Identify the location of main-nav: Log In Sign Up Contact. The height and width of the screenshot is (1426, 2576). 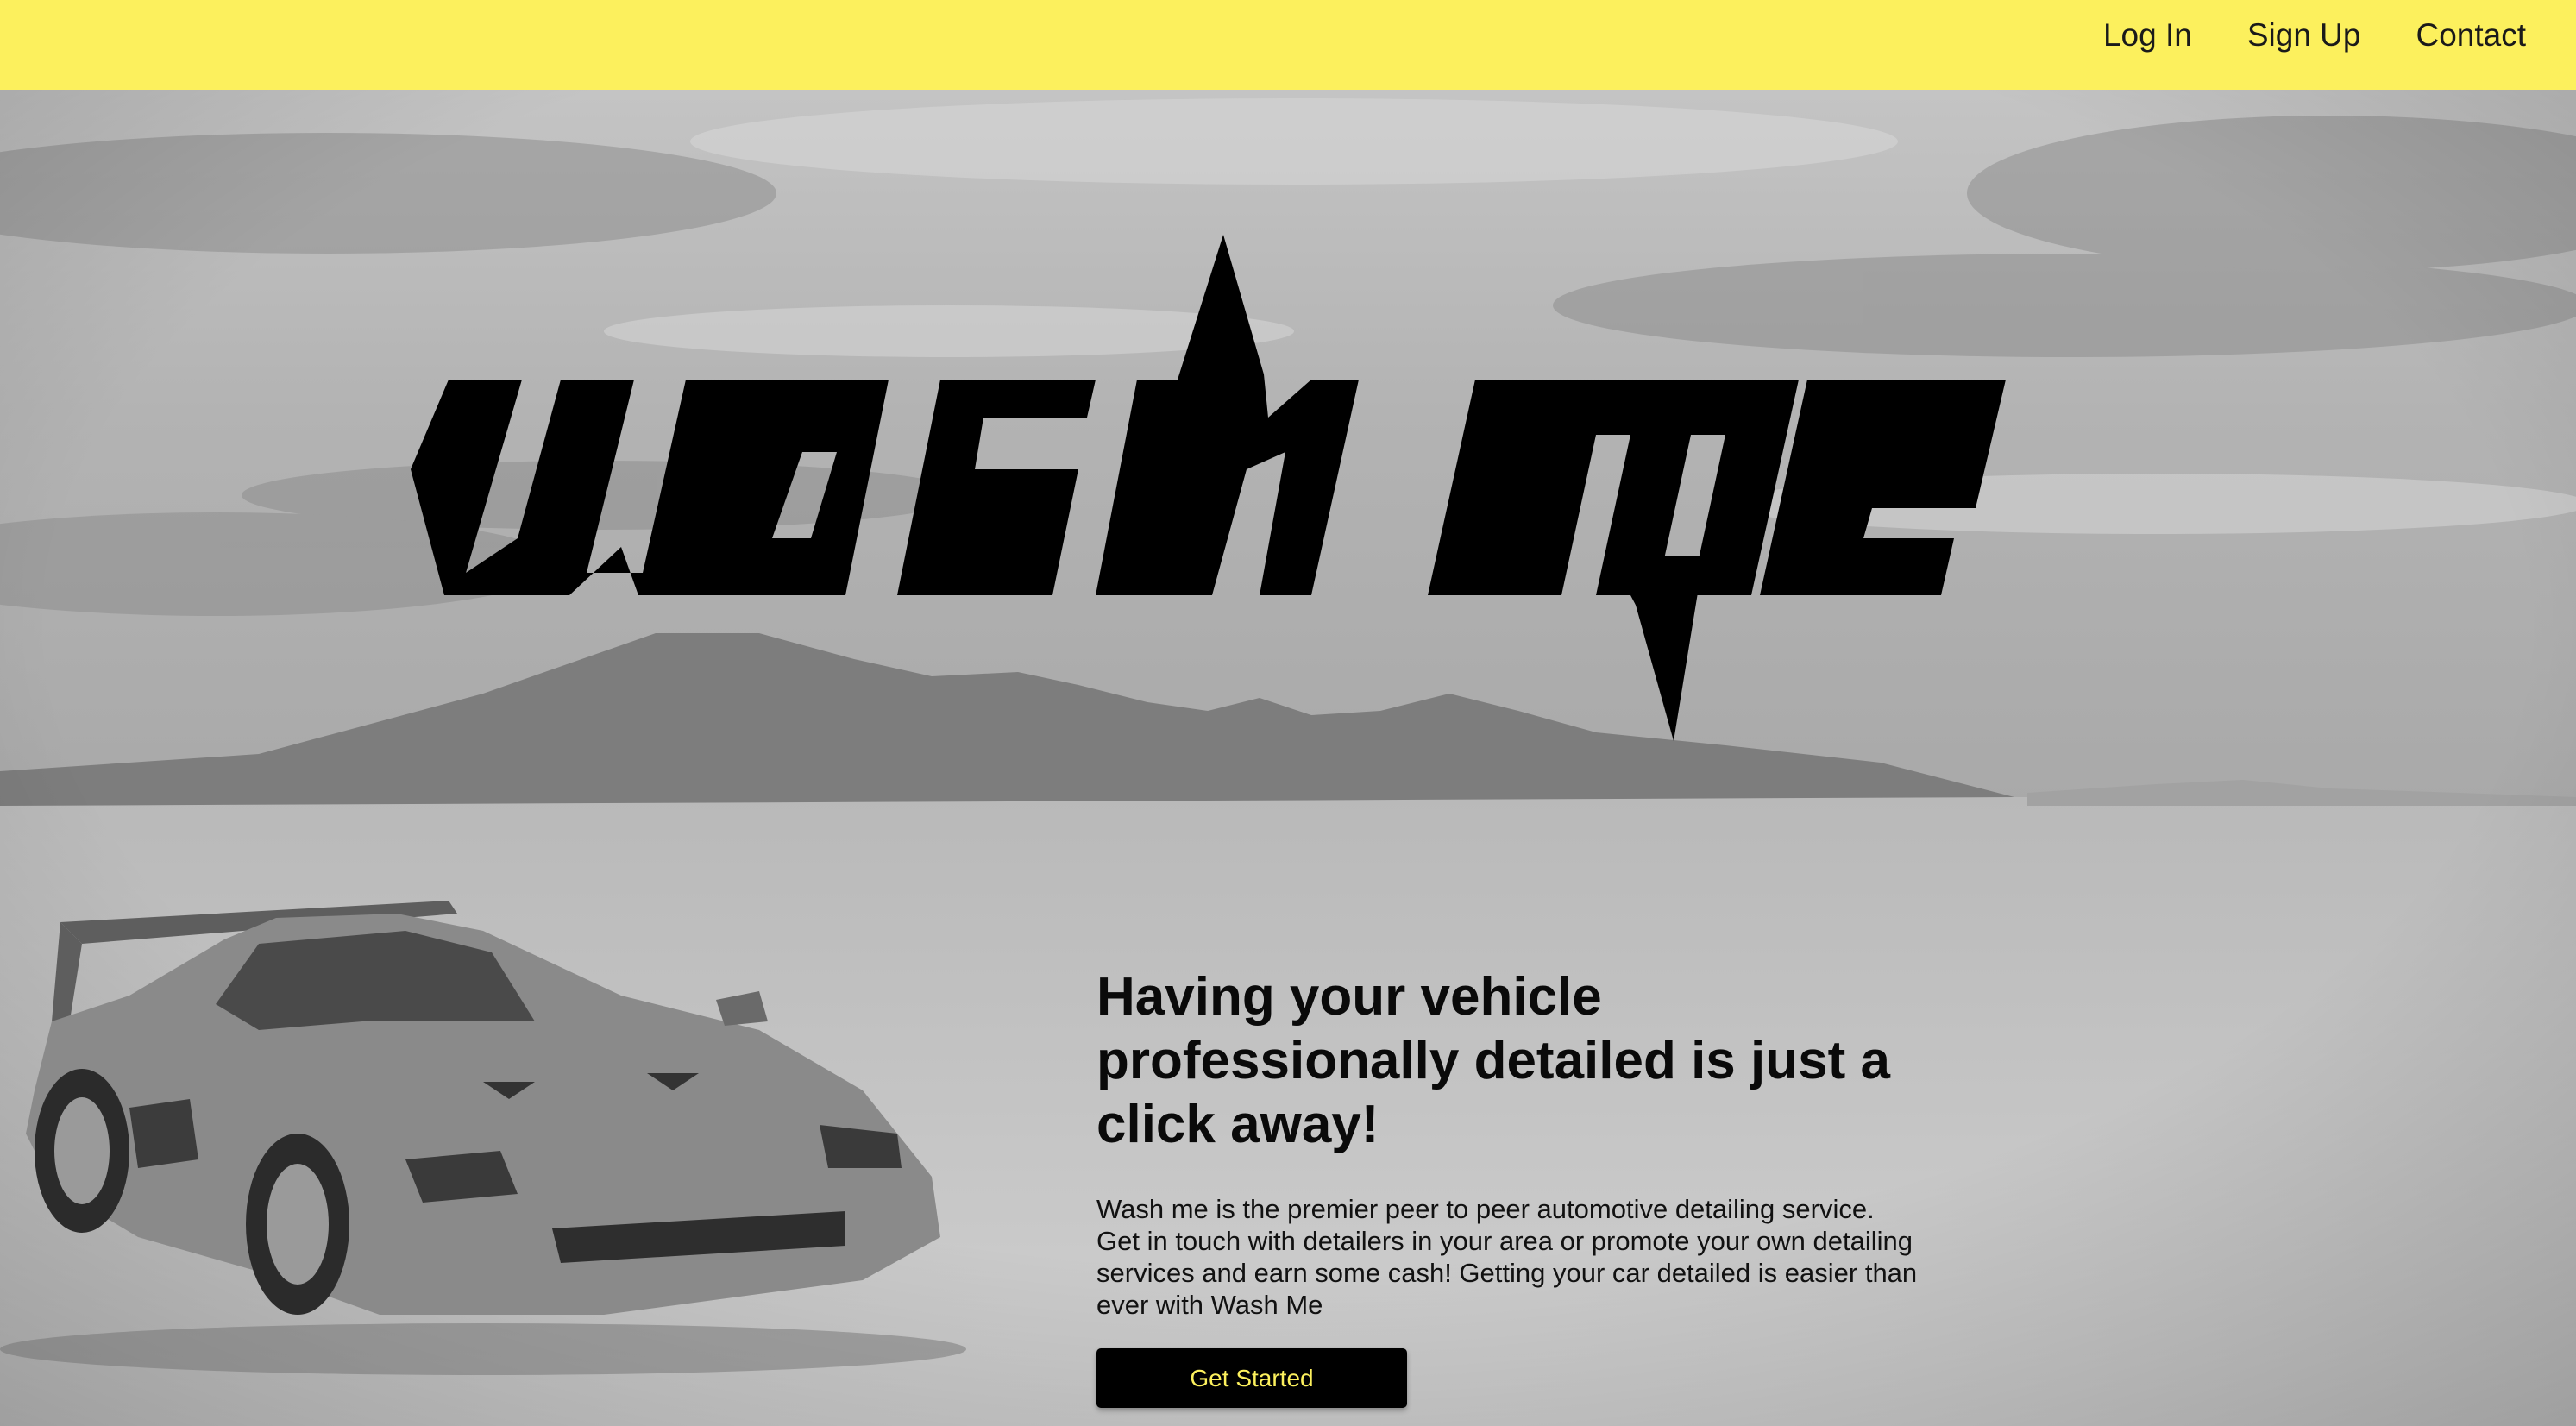
(2314, 35).